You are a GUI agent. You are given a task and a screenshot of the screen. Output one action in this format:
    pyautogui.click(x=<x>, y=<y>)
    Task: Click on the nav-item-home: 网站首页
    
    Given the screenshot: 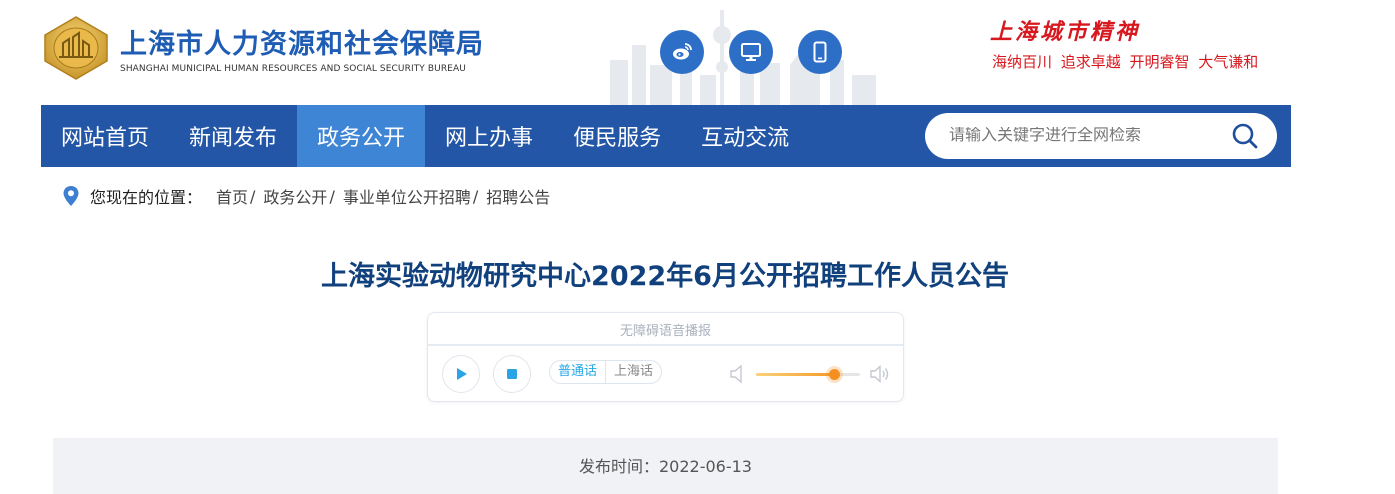 What is the action you would take?
    pyautogui.click(x=105, y=136)
    